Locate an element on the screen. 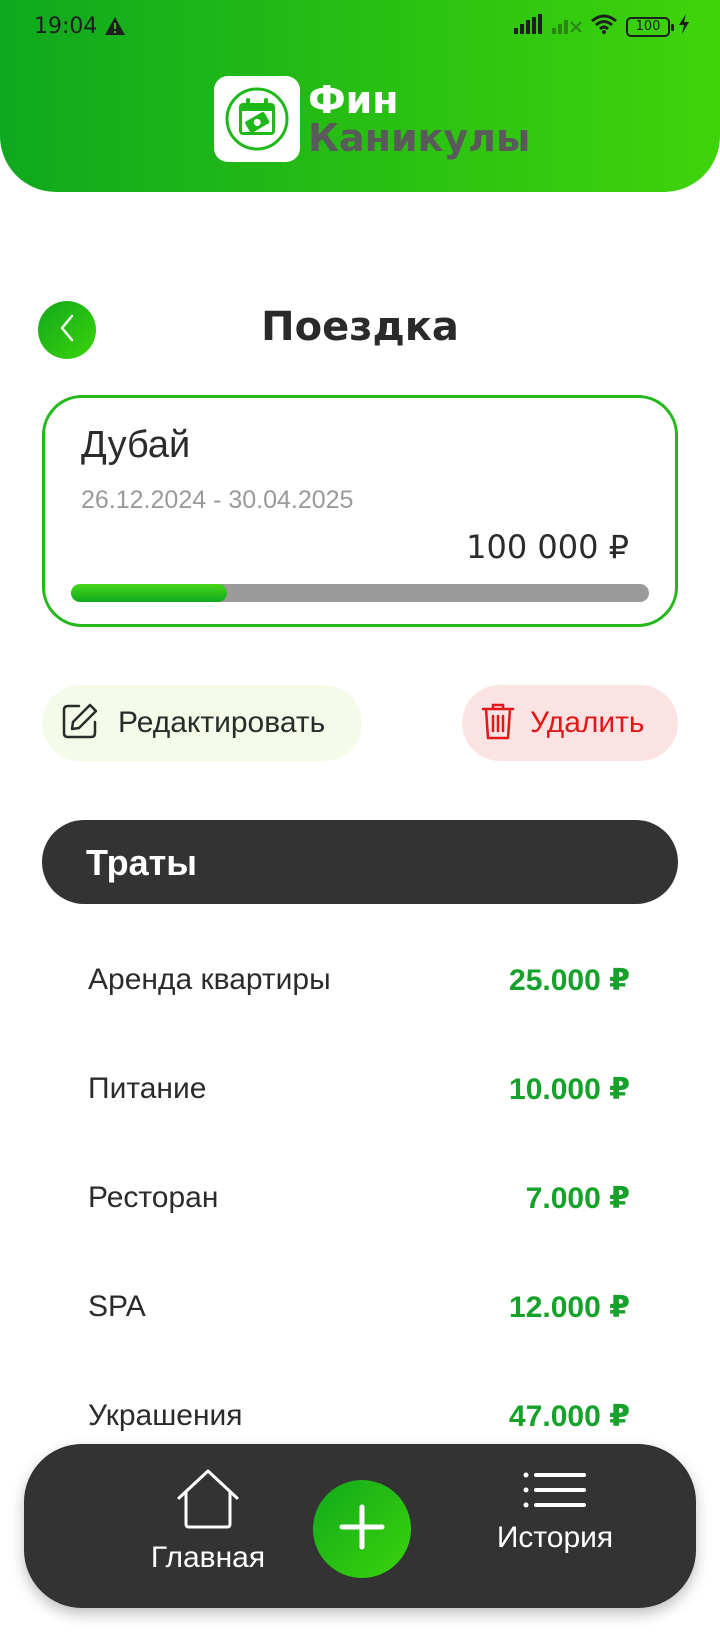 The image size is (720, 1650). list-item: Питание 10.000 ₽ is located at coordinates (359, 1089).